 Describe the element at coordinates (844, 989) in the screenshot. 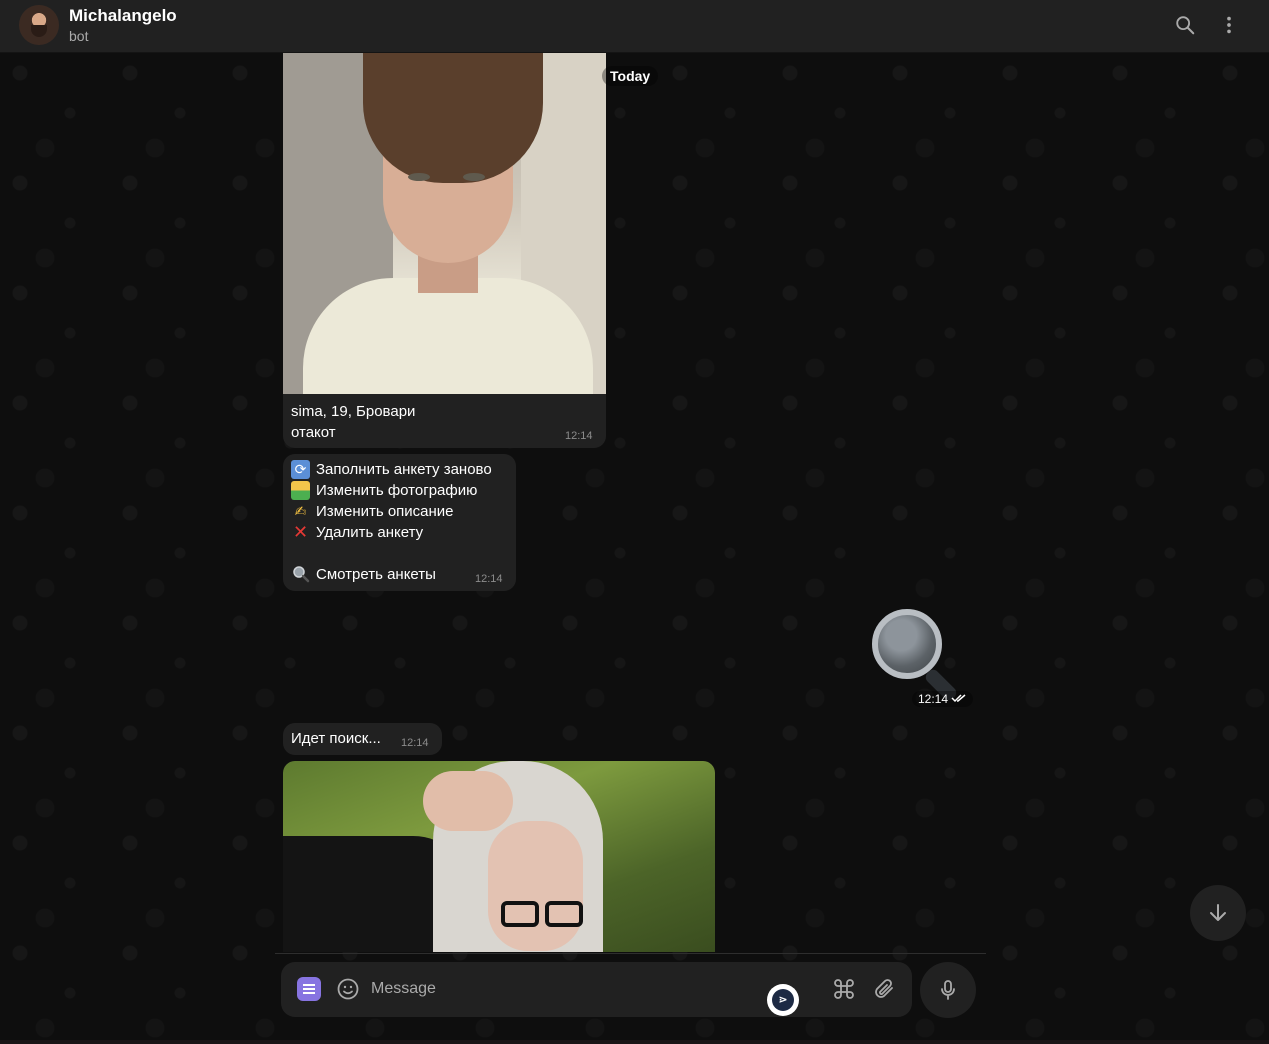

I see `command-icon` at that location.